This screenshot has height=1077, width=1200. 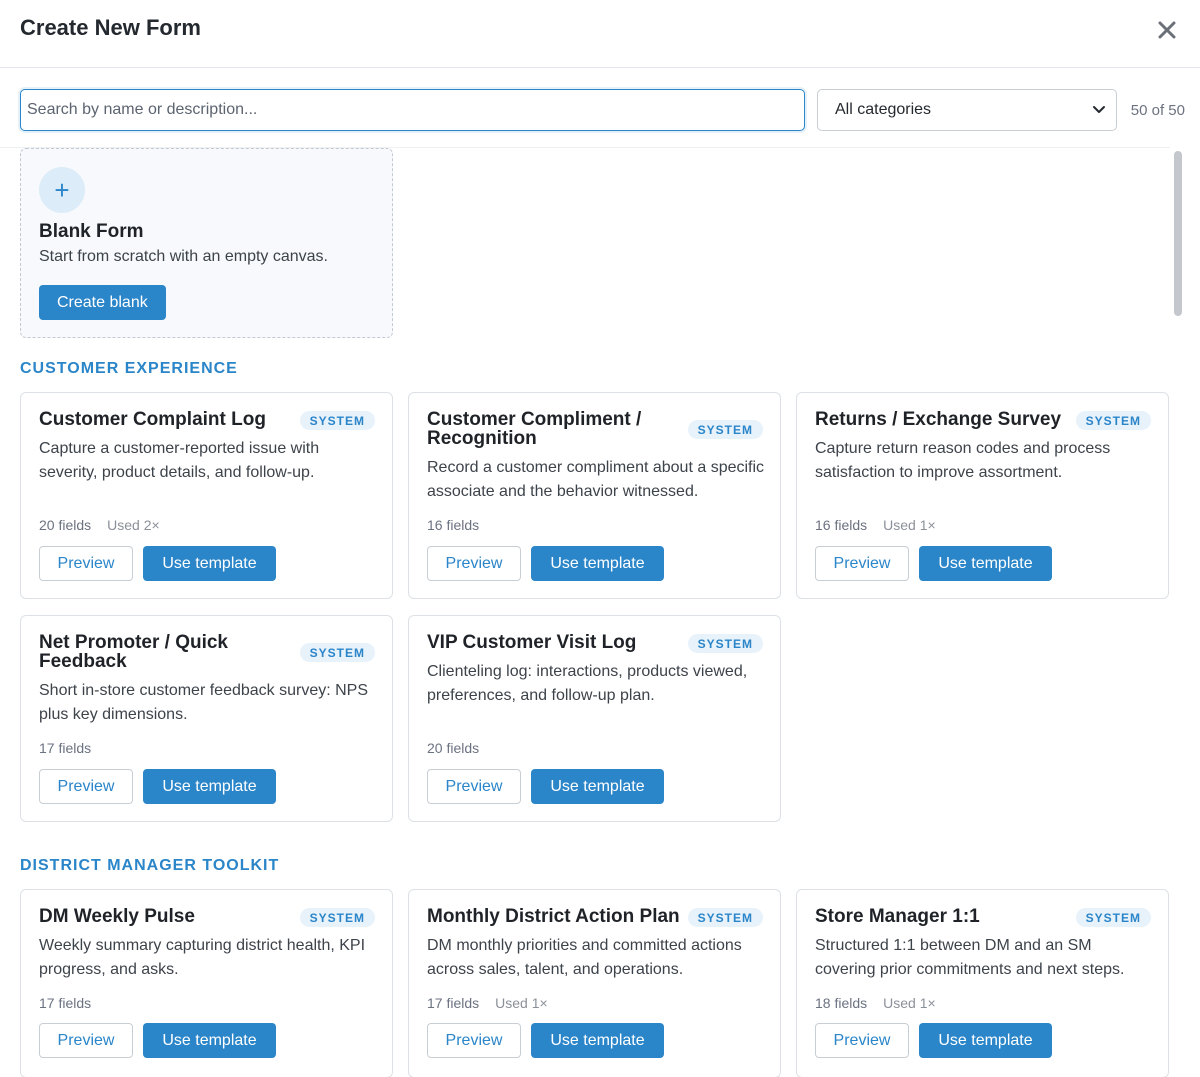 What do you see at coordinates (534, 429) in the screenshot?
I see `template-name: Customer Compliment / Recognition` at bounding box center [534, 429].